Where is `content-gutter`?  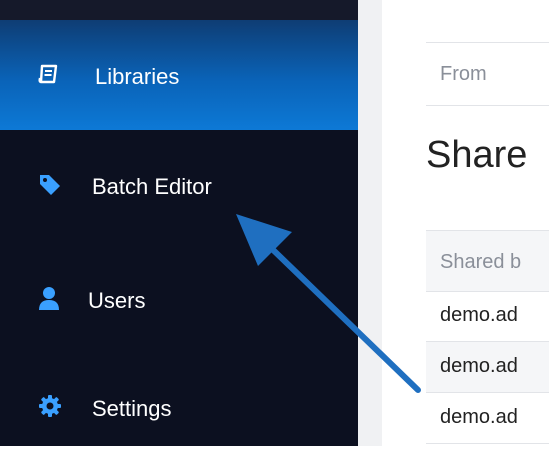
content-gutter is located at coordinates (370, 223).